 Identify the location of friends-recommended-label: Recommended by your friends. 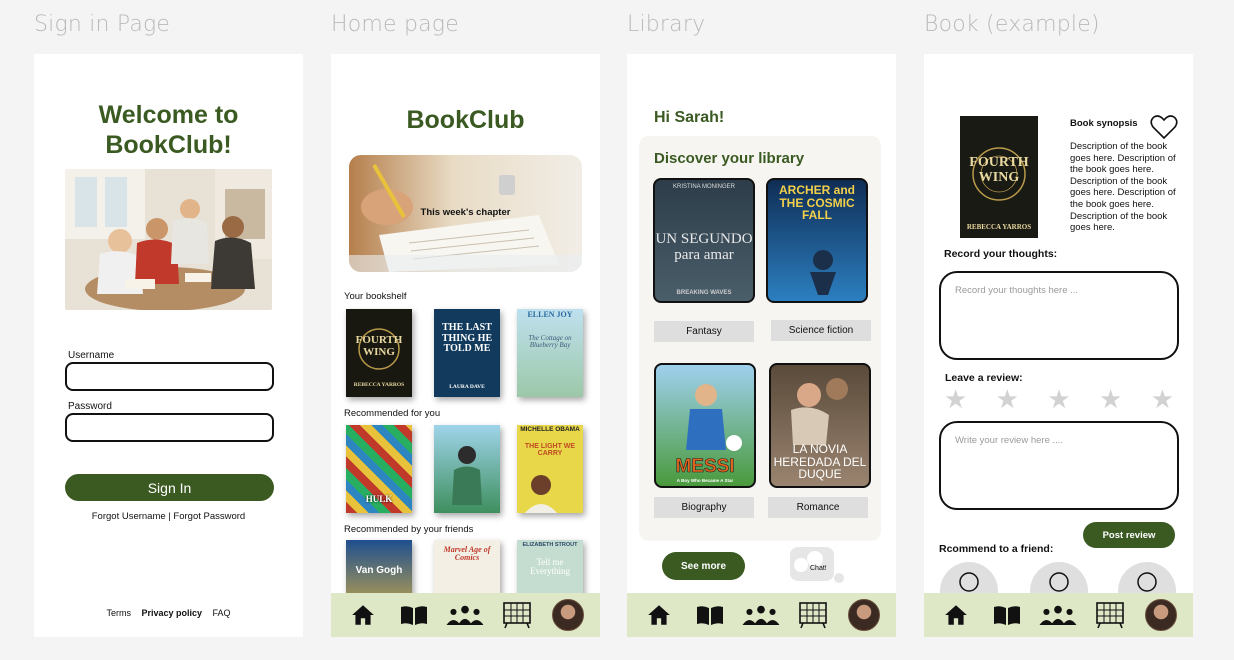
(409, 529).